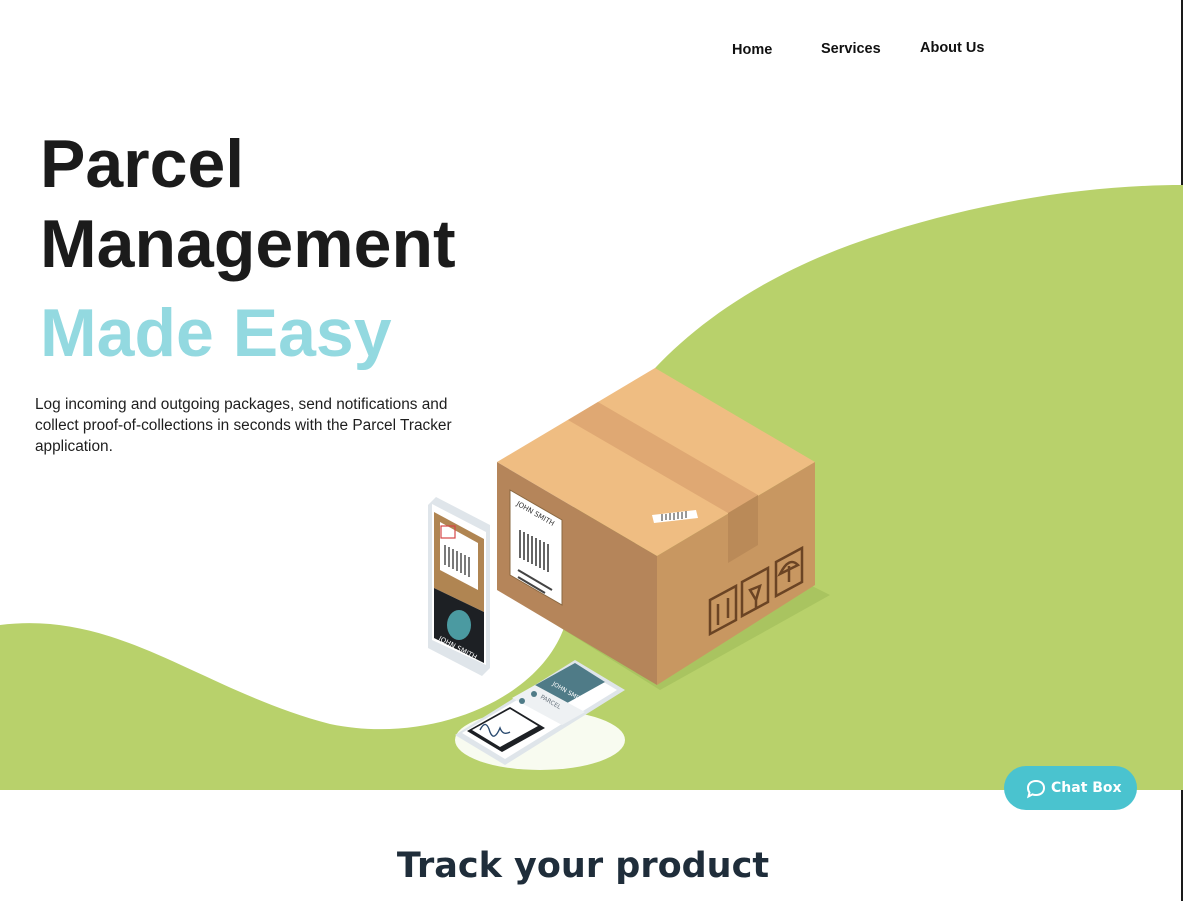 The width and height of the screenshot is (1183, 901). Describe the element at coordinates (952, 48) in the screenshot. I see `nav-about-us: About Us` at that location.